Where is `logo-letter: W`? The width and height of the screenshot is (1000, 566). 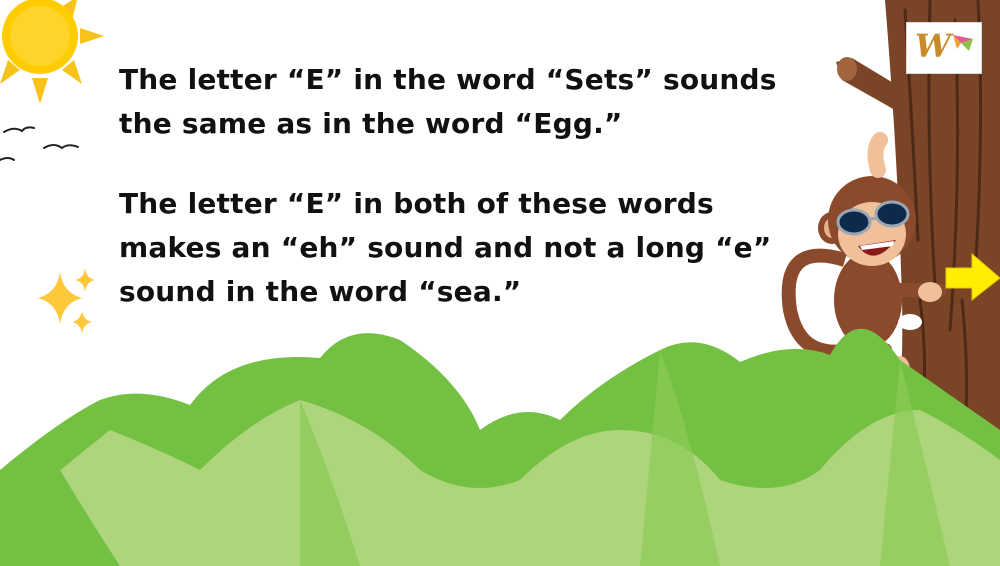
logo-letter: W is located at coordinates (933, 46).